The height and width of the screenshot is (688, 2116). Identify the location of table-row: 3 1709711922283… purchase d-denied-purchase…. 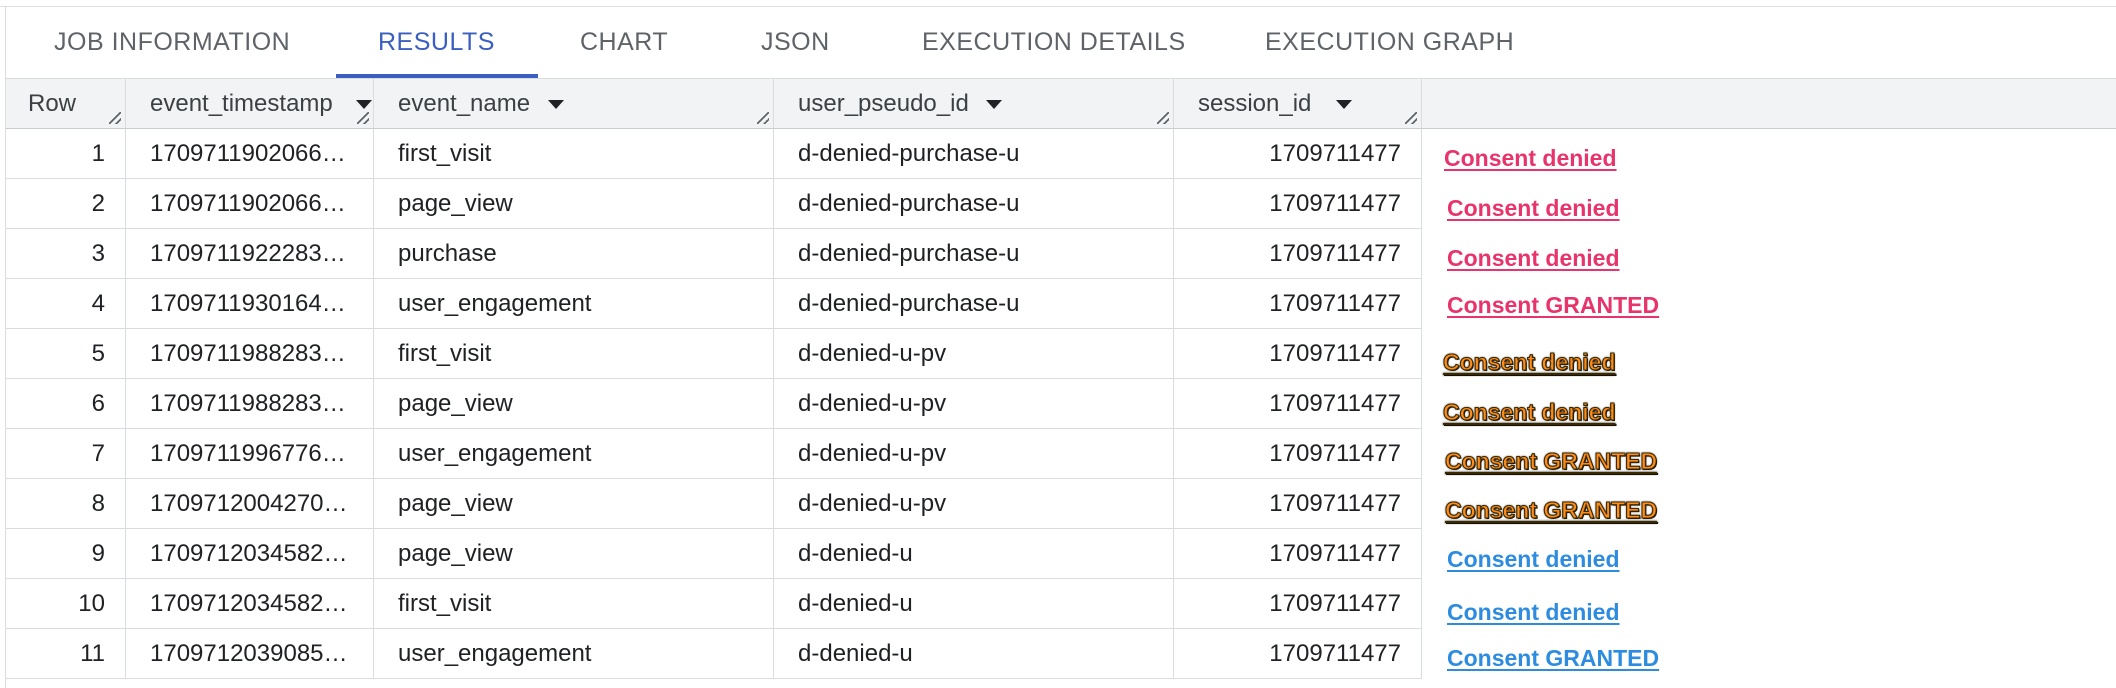
(714, 254).